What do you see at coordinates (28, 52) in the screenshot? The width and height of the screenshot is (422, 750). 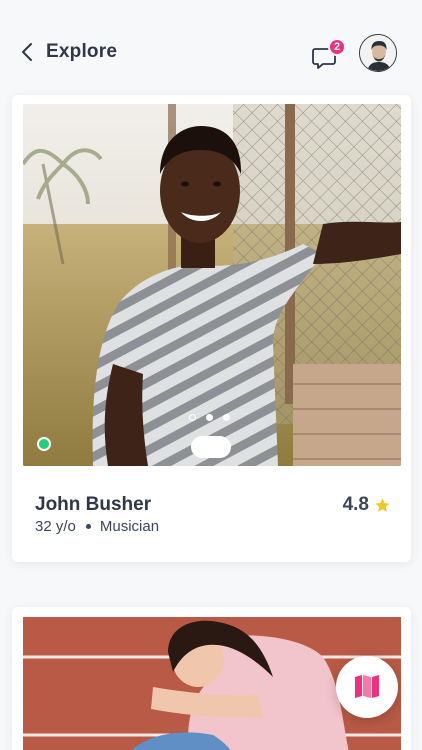 I see `back-icon` at bounding box center [28, 52].